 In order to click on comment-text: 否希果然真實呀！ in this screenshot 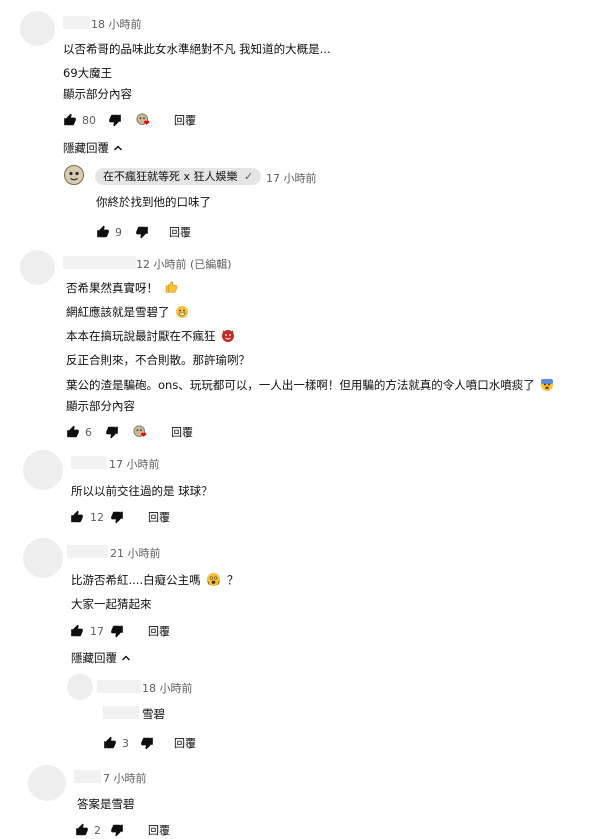, I will do `click(112, 288)`.